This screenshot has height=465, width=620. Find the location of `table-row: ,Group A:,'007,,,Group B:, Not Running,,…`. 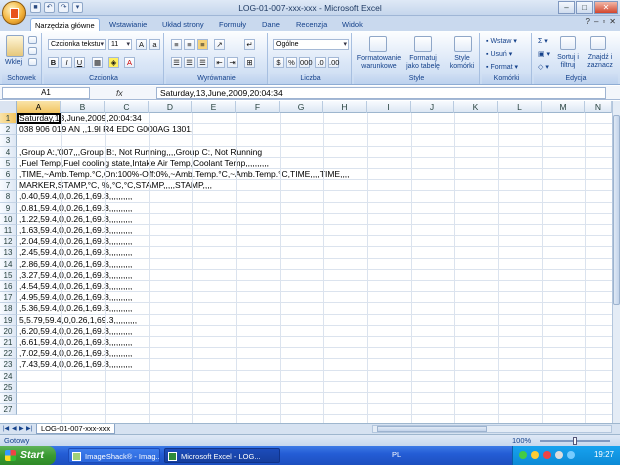

table-row: ,Group A:,'007,,,Group B:, Not Running,,… is located at coordinates (314, 152).